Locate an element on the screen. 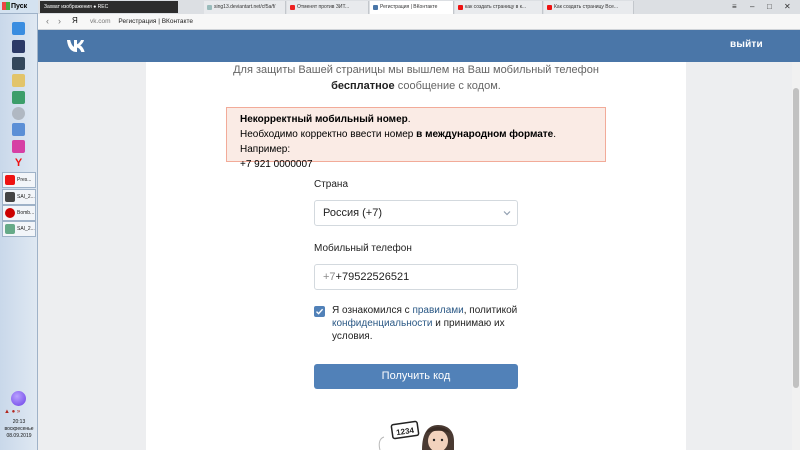  get-code-button: Получить код is located at coordinates (416, 376).